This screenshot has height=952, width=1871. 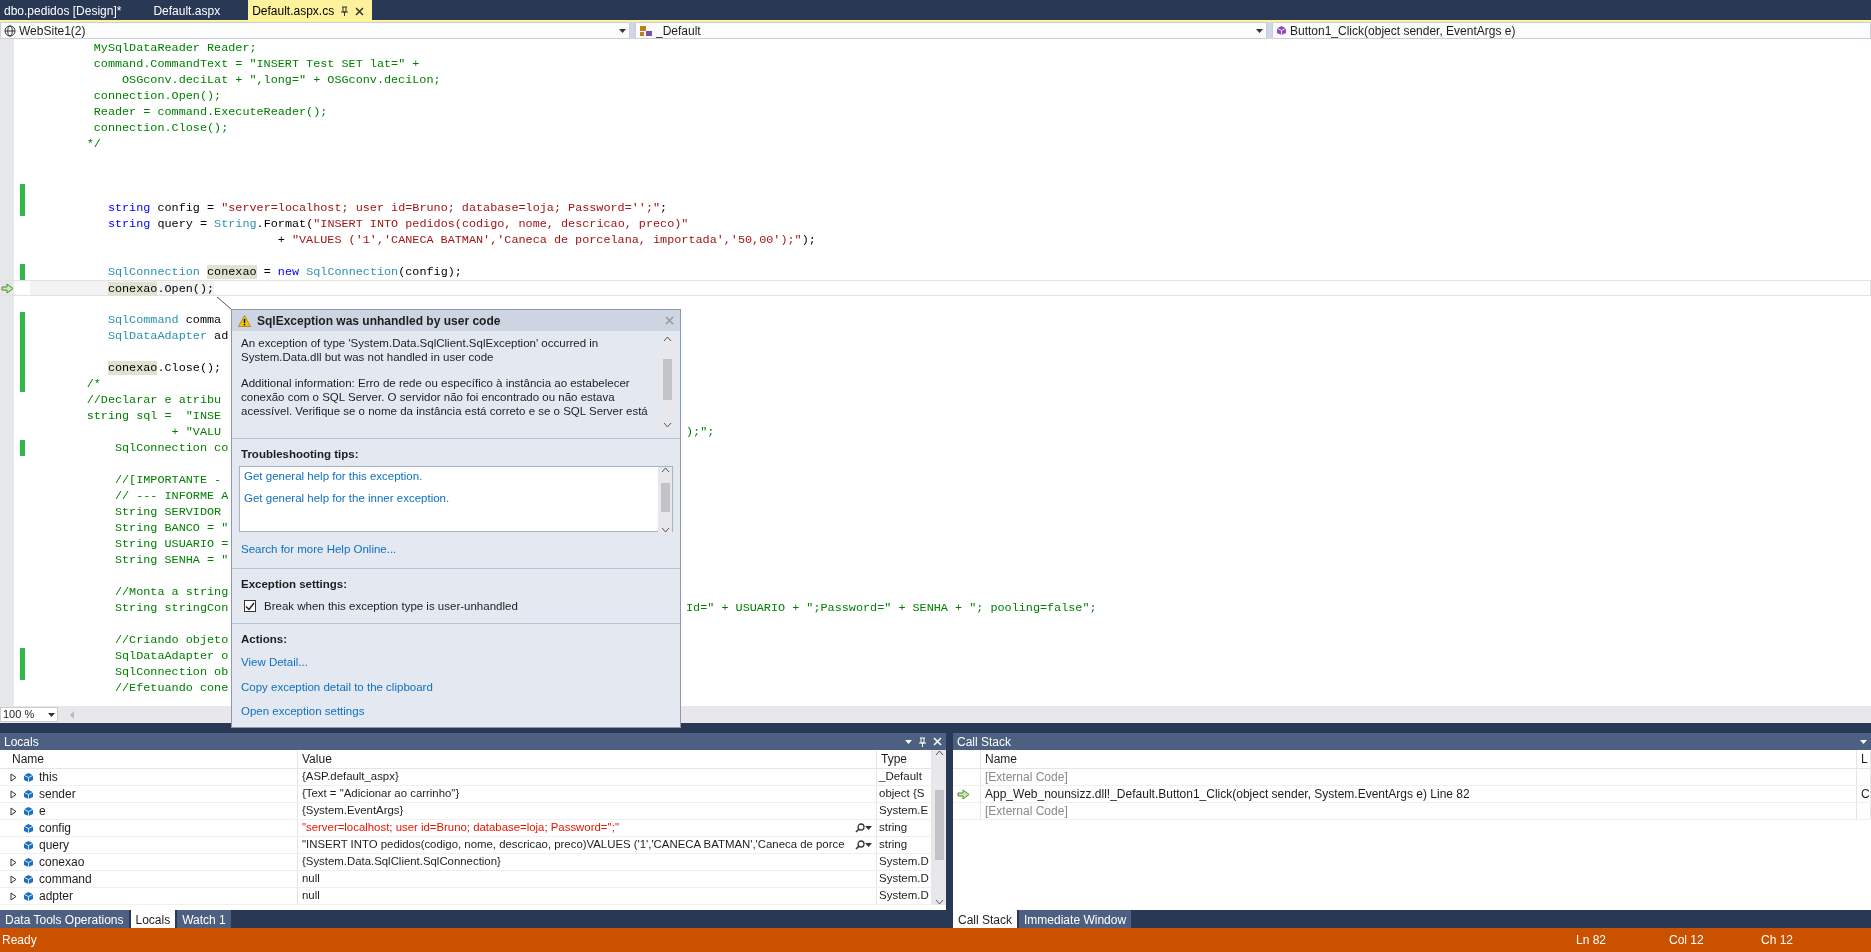 I want to click on code-line: string config = "server=localhost; user id=Bruno; database=loja; Password='';";, so click(x=387, y=208).